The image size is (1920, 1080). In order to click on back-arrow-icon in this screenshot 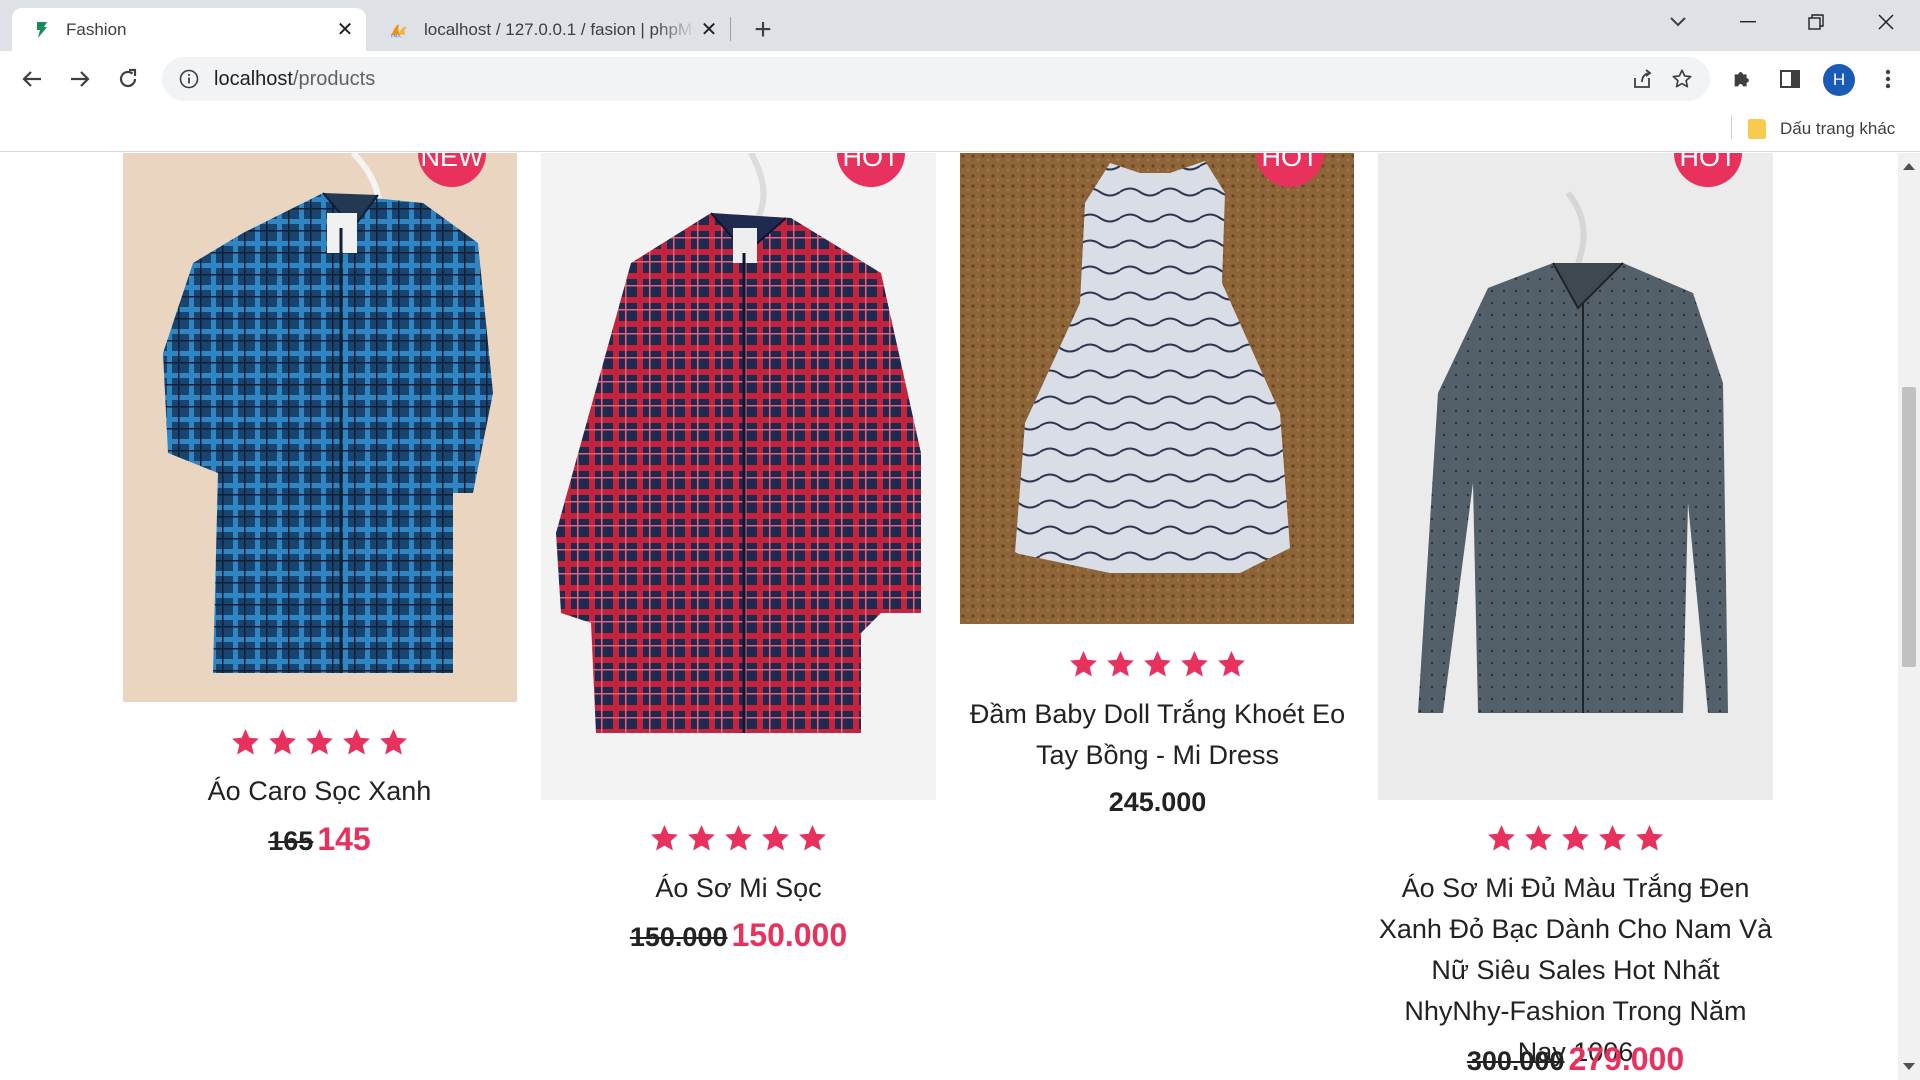, I will do `click(32, 79)`.